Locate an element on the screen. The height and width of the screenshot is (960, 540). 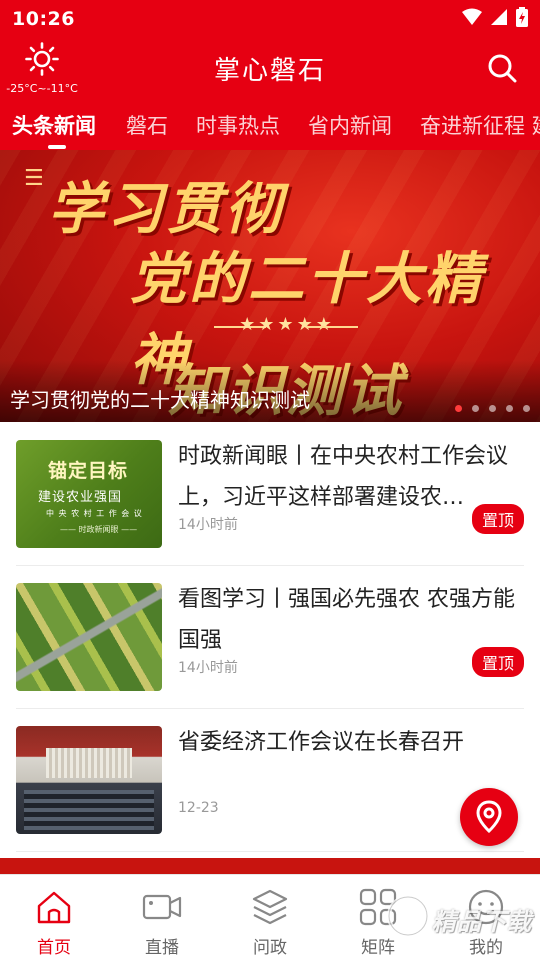
banner-stars: ★★★★★ is located at coordinates (287, 324).